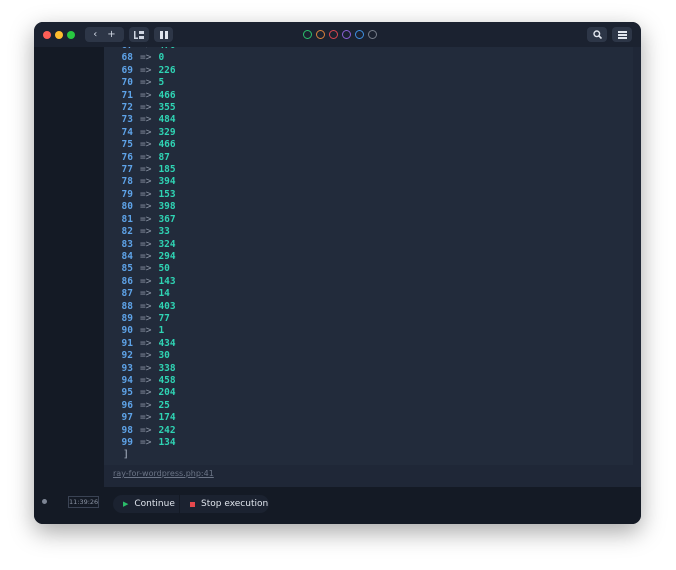 The image size is (676, 570). I want to click on entry-key: 72, so click(127, 108).